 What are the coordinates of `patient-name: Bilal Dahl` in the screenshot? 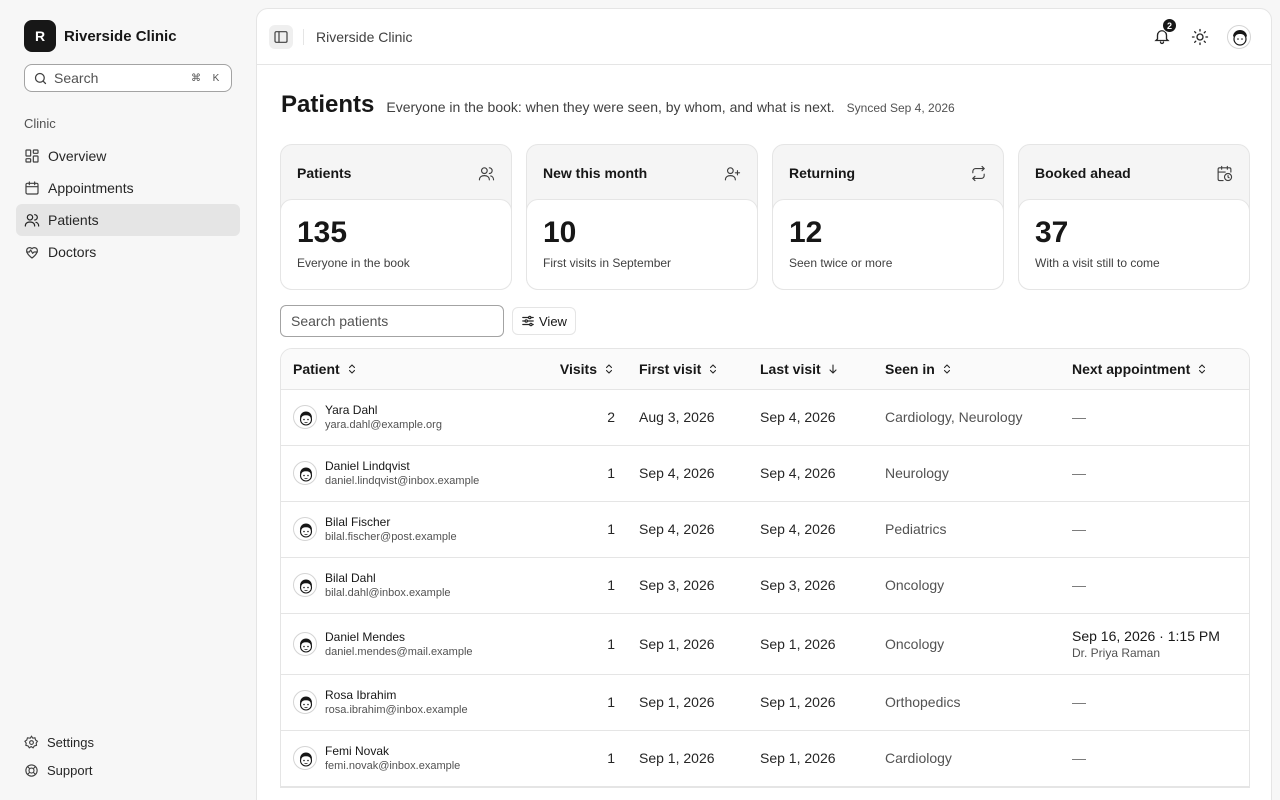 It's located at (388, 578).